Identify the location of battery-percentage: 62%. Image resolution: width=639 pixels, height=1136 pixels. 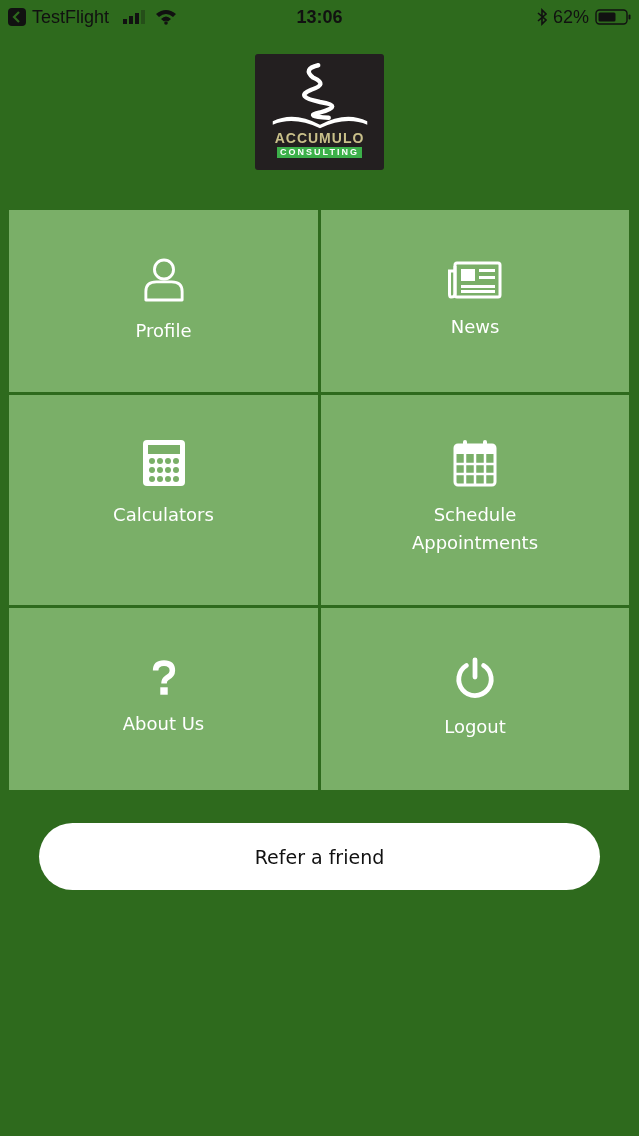
(570, 17).